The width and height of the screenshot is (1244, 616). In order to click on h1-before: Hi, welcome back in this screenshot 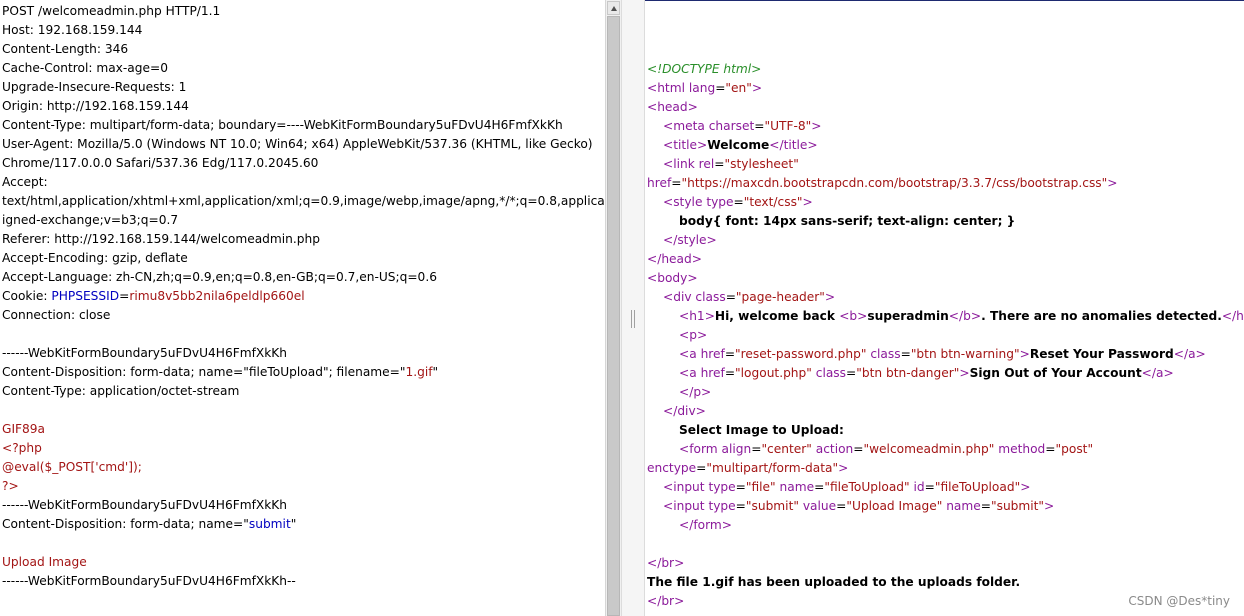, I will do `click(777, 316)`.